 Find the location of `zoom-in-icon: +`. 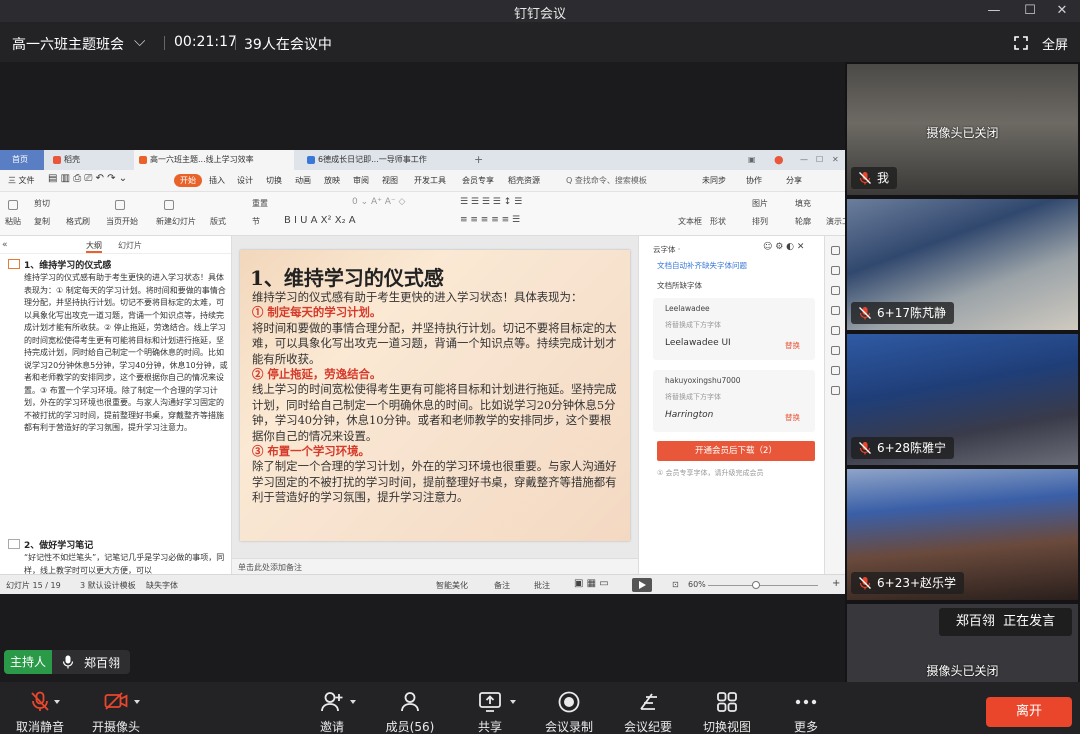

zoom-in-icon: + is located at coordinates (836, 583).